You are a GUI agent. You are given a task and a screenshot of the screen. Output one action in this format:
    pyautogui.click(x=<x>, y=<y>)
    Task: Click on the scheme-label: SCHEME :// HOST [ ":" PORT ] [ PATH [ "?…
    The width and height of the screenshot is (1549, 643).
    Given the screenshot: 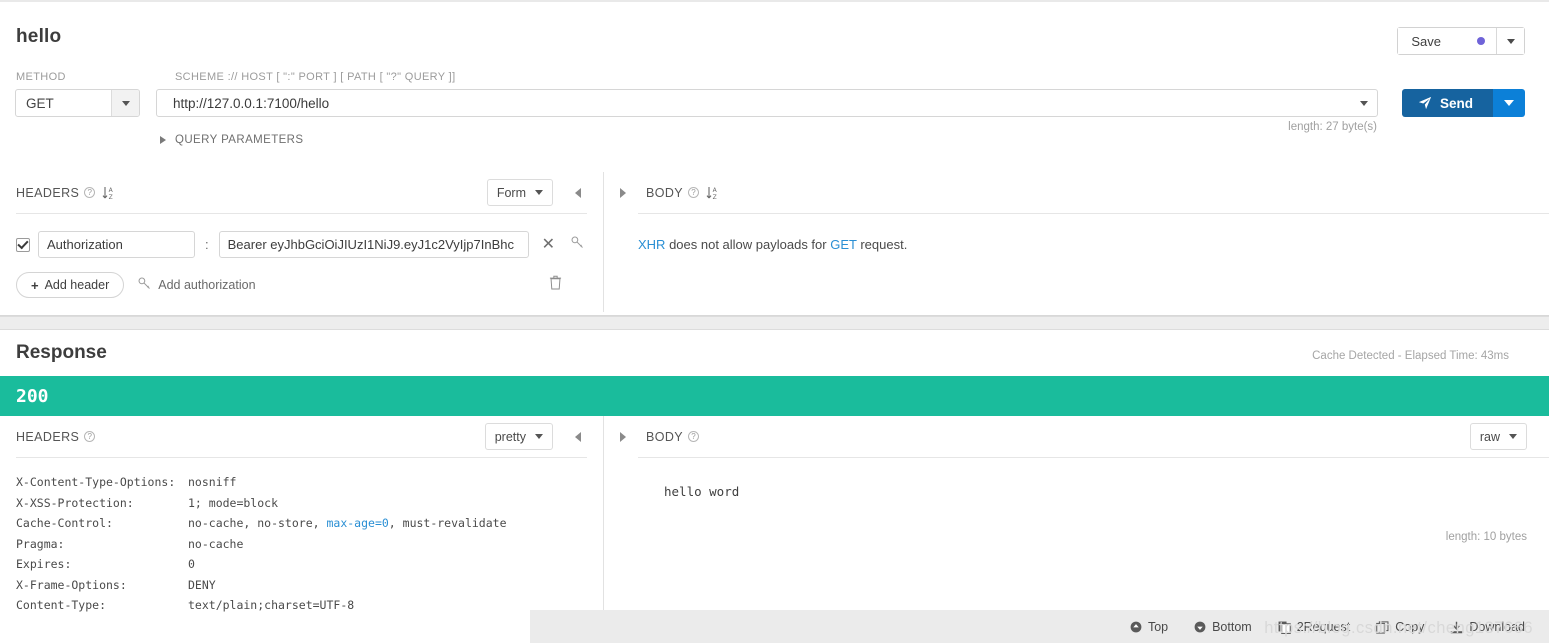 What is the action you would take?
    pyautogui.click(x=315, y=77)
    